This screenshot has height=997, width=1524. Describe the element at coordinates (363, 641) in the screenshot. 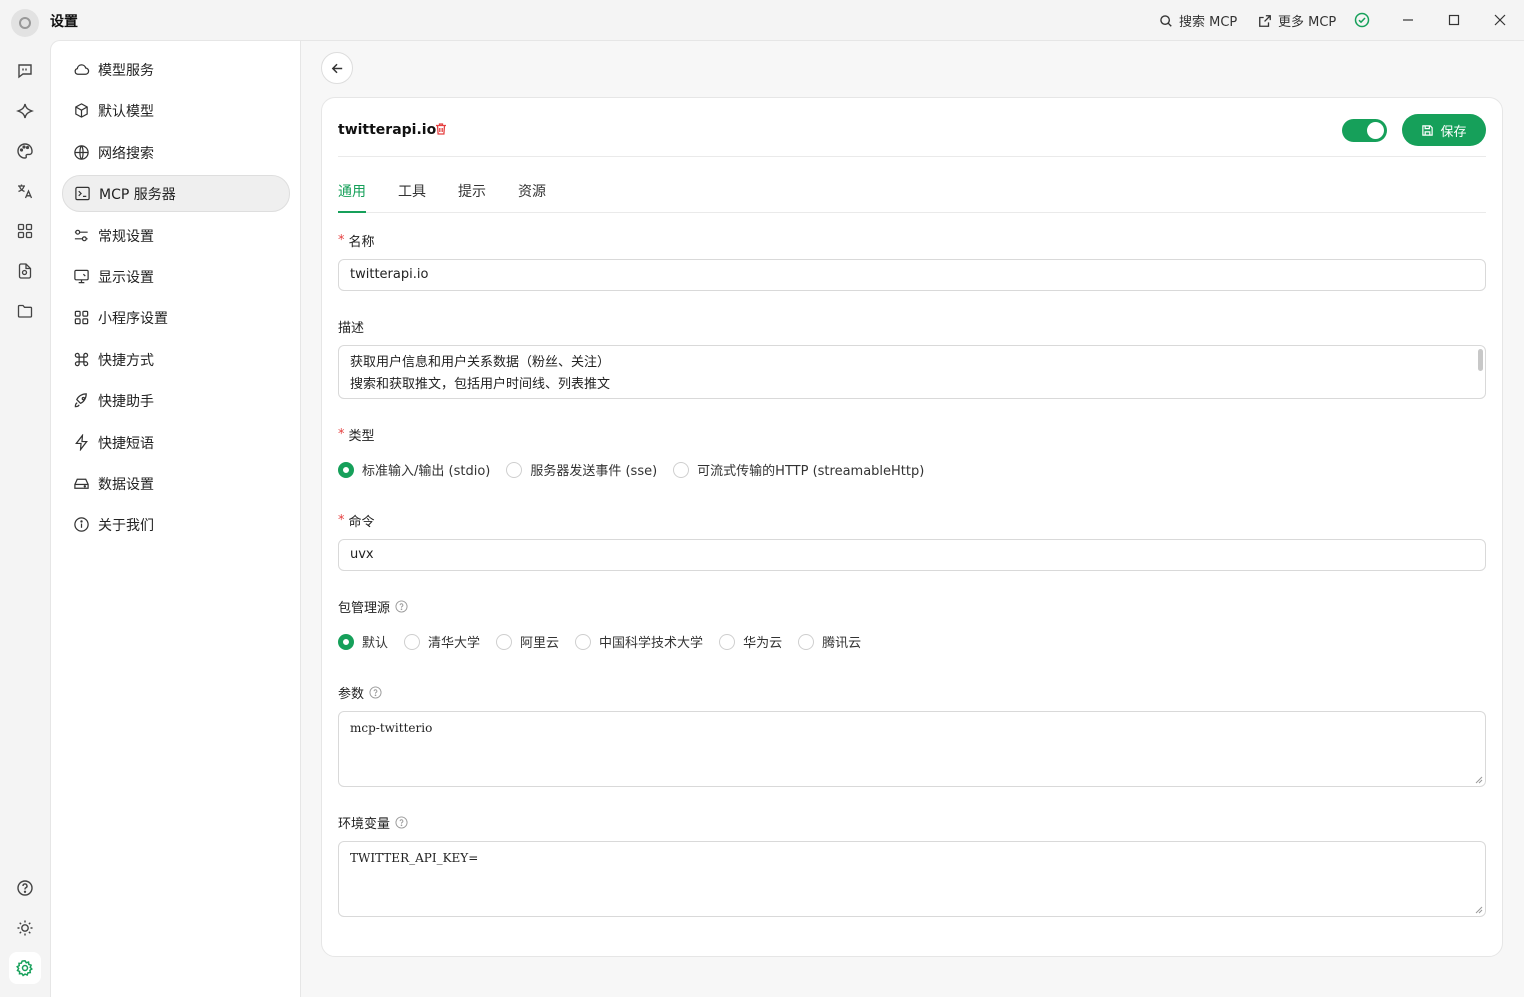

I see `registry-option-default: 默认` at that location.